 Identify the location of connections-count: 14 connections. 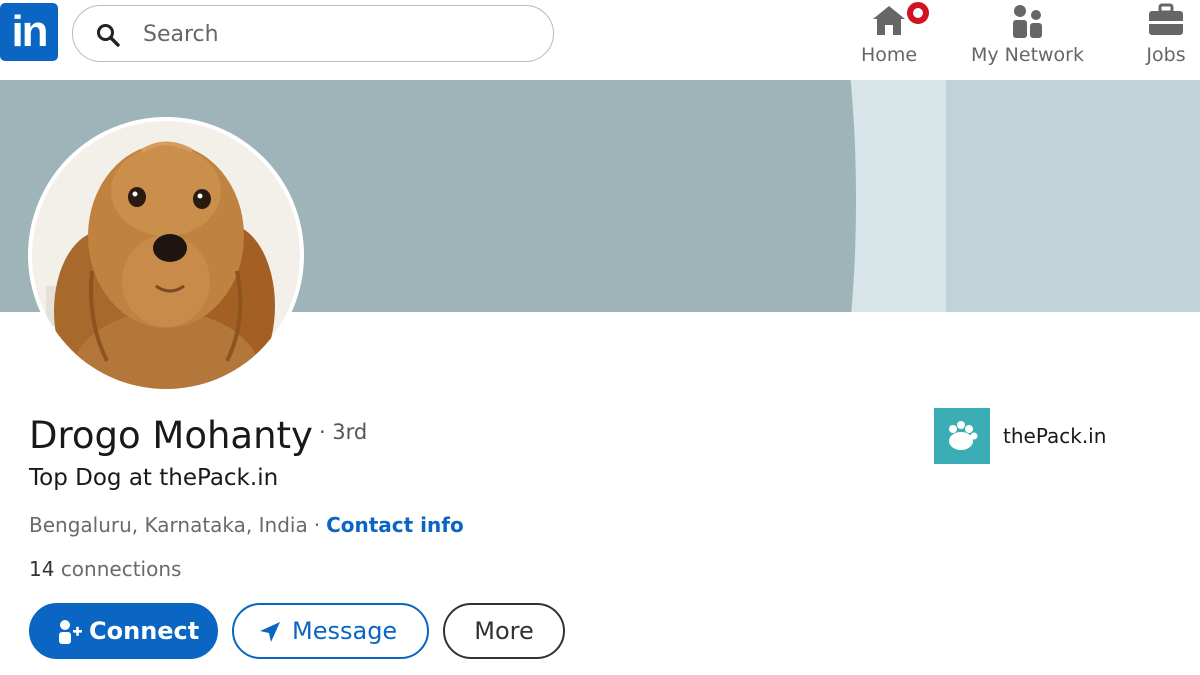
(105, 569).